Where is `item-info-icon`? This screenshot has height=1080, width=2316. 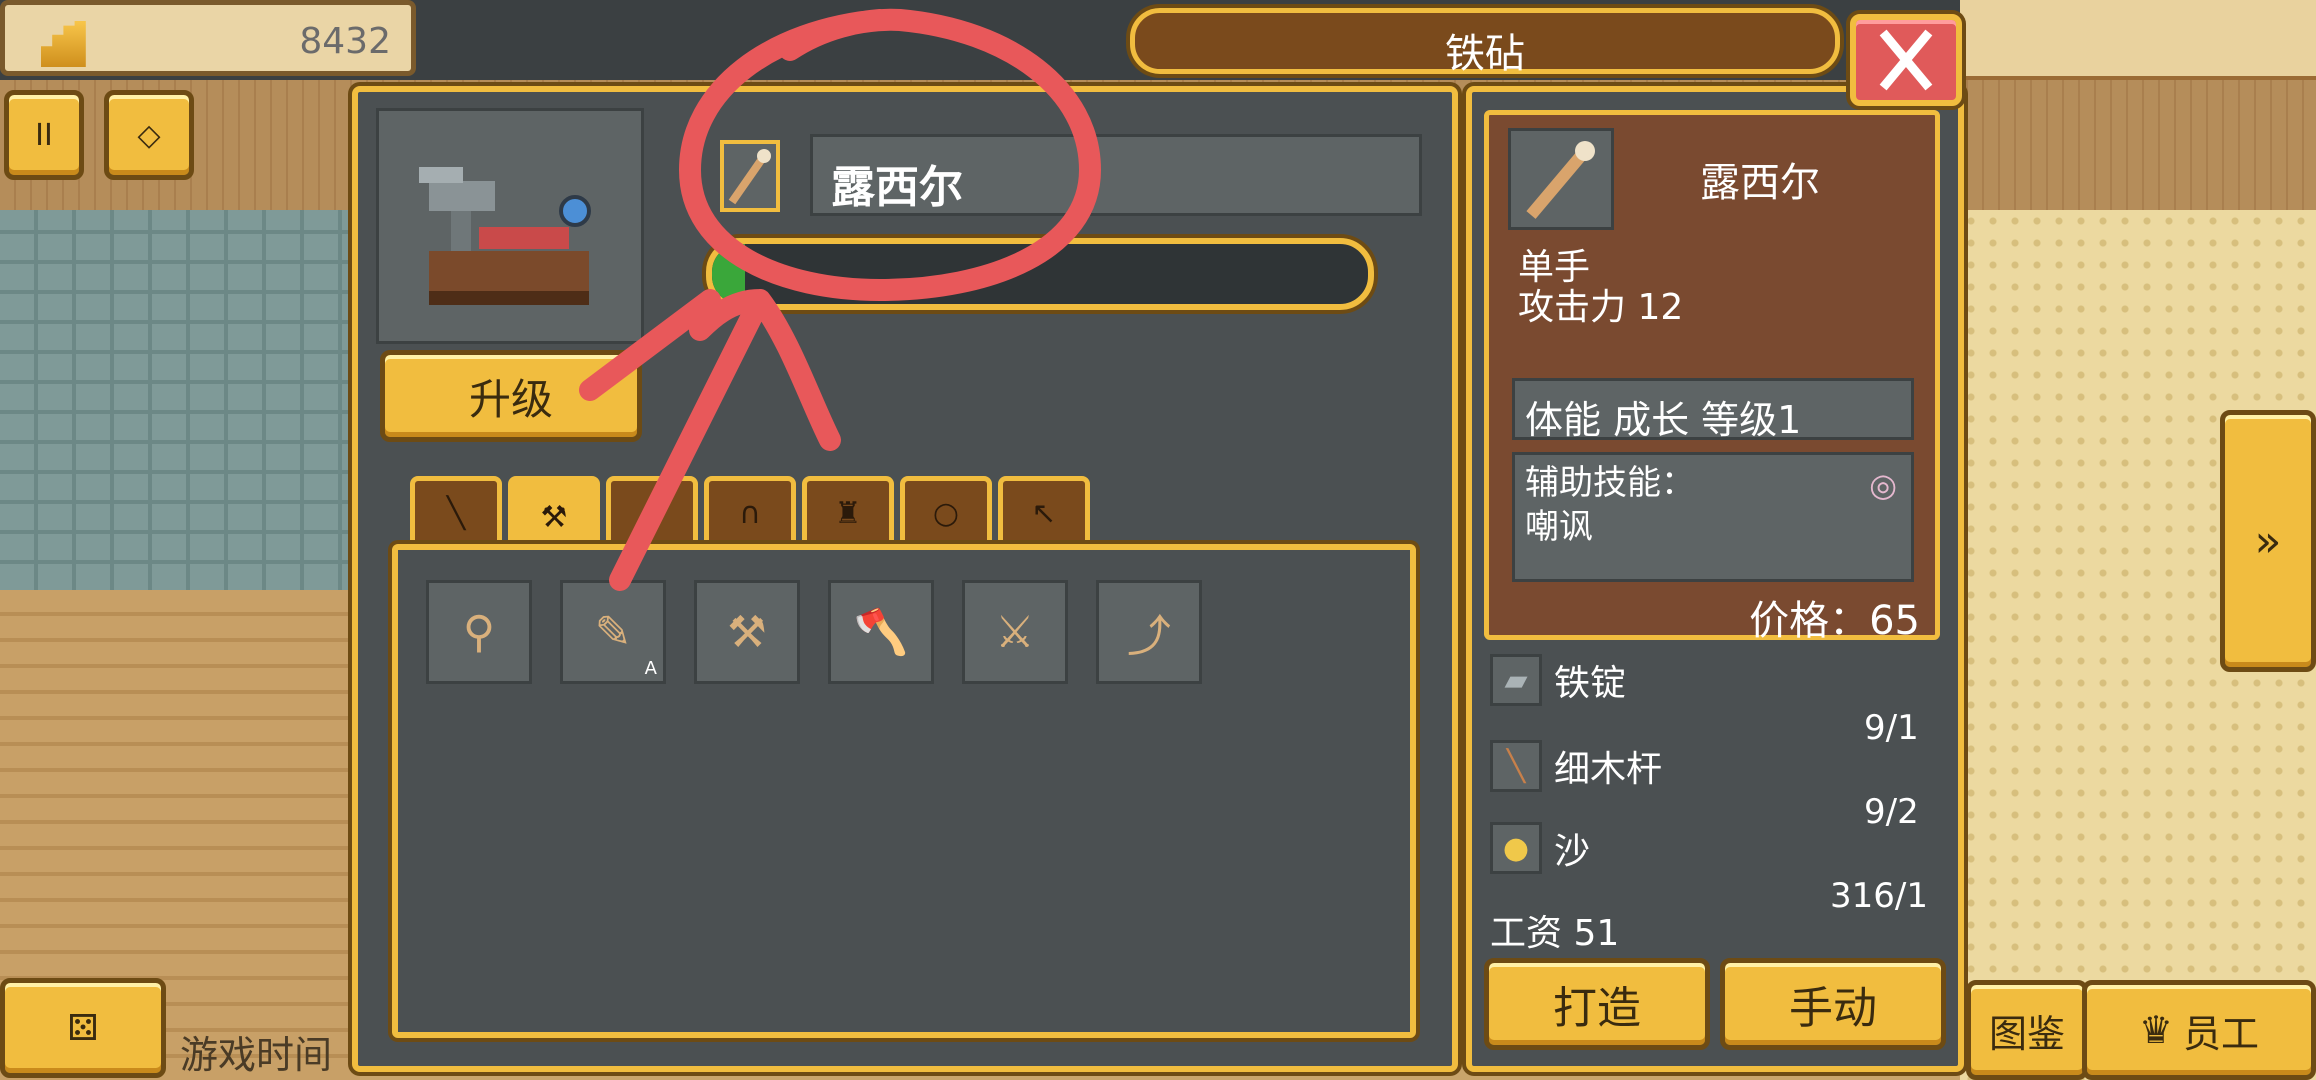
item-info-icon is located at coordinates (1561, 179).